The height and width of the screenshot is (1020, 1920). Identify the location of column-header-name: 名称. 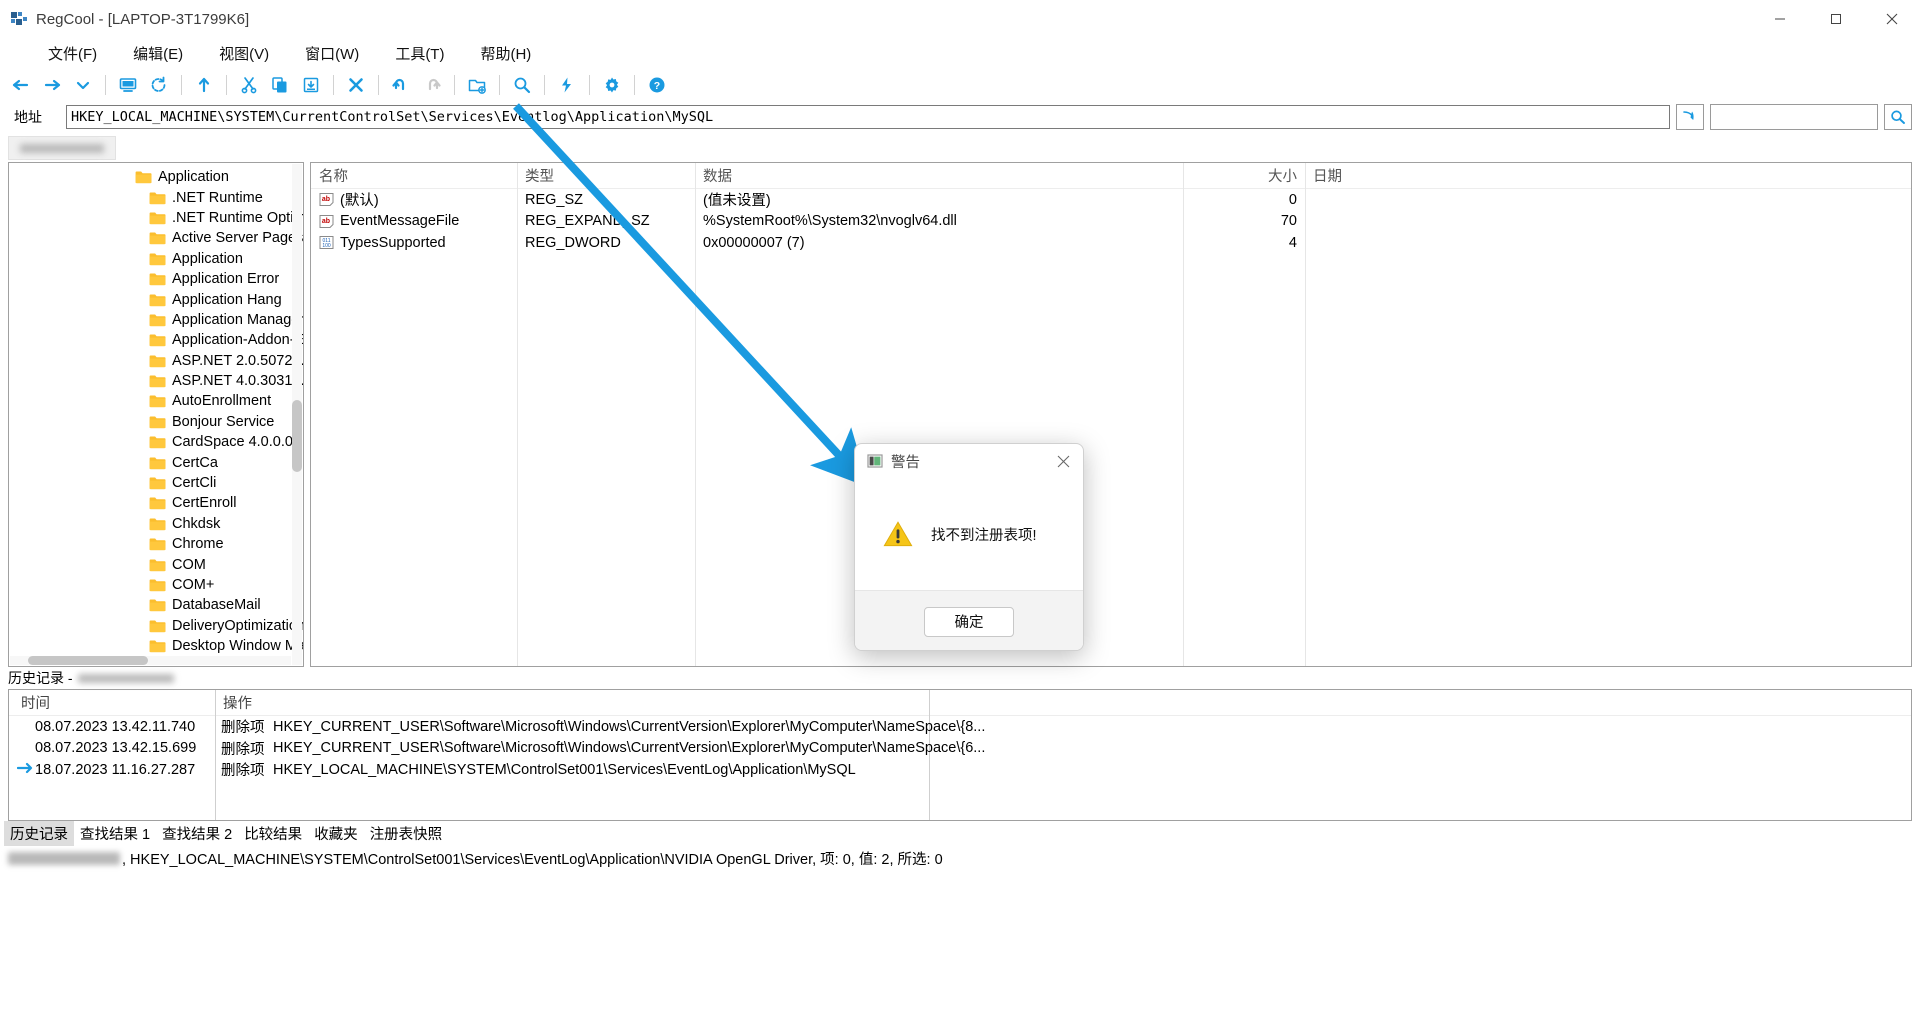
(414, 175).